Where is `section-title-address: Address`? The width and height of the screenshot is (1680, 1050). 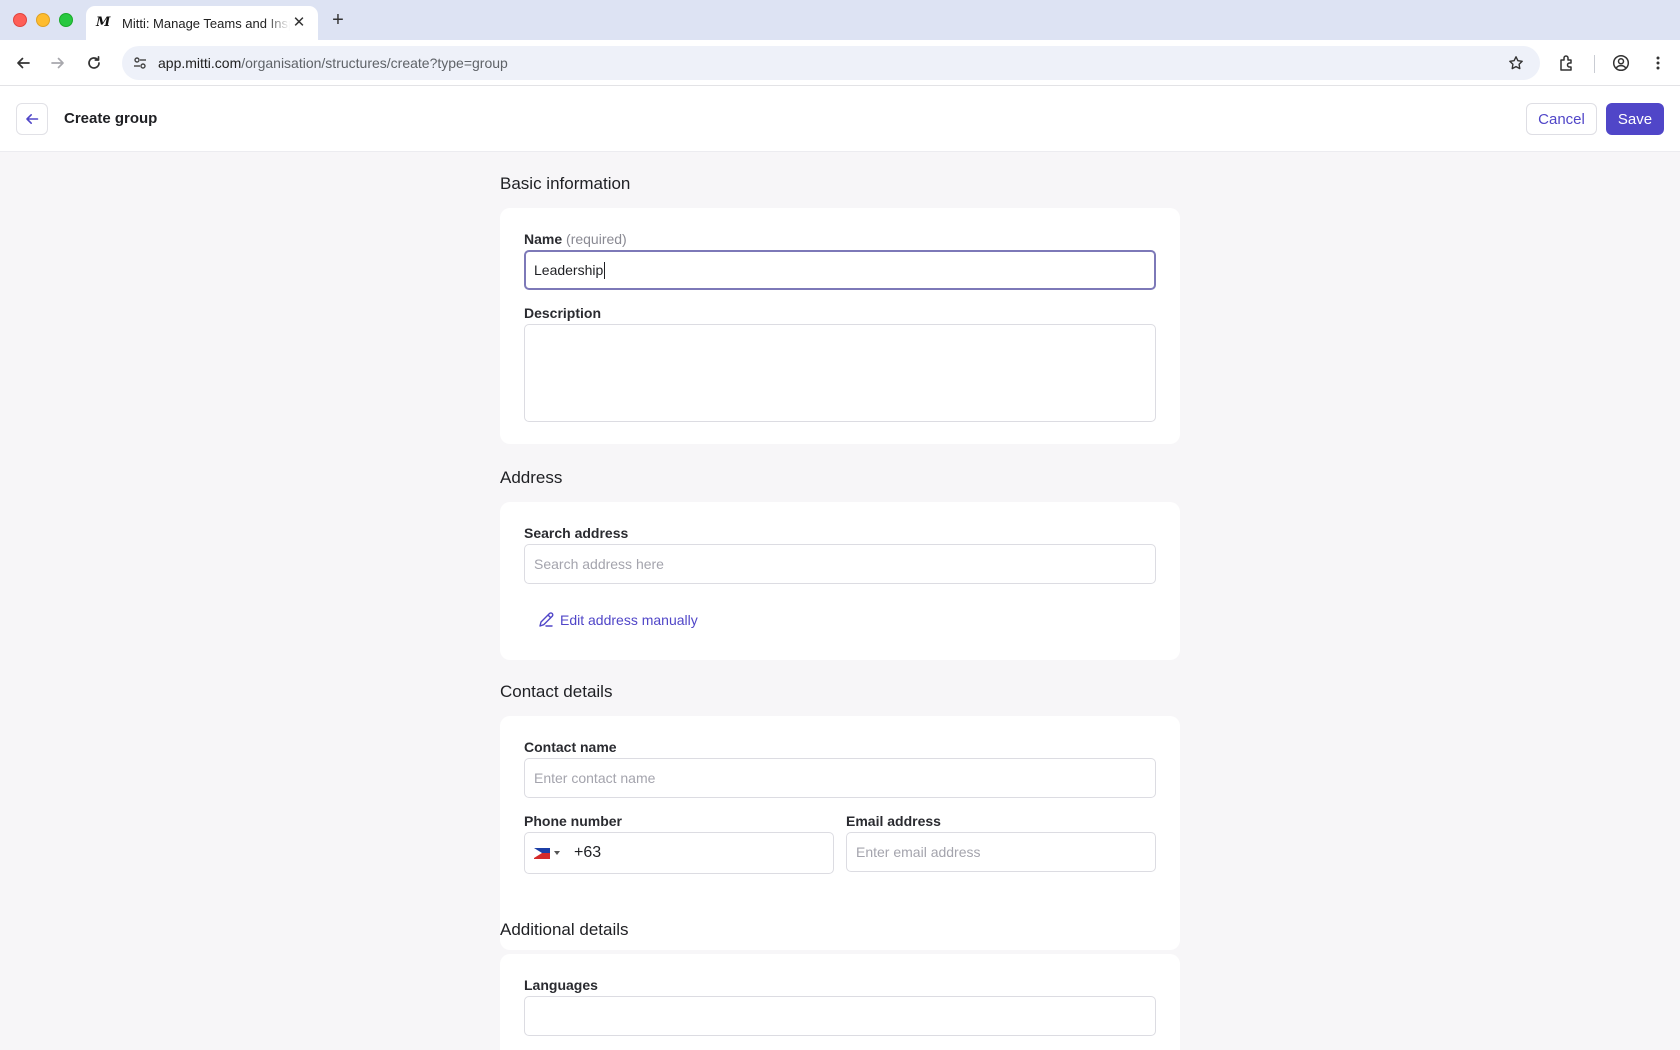 section-title-address: Address is located at coordinates (531, 477).